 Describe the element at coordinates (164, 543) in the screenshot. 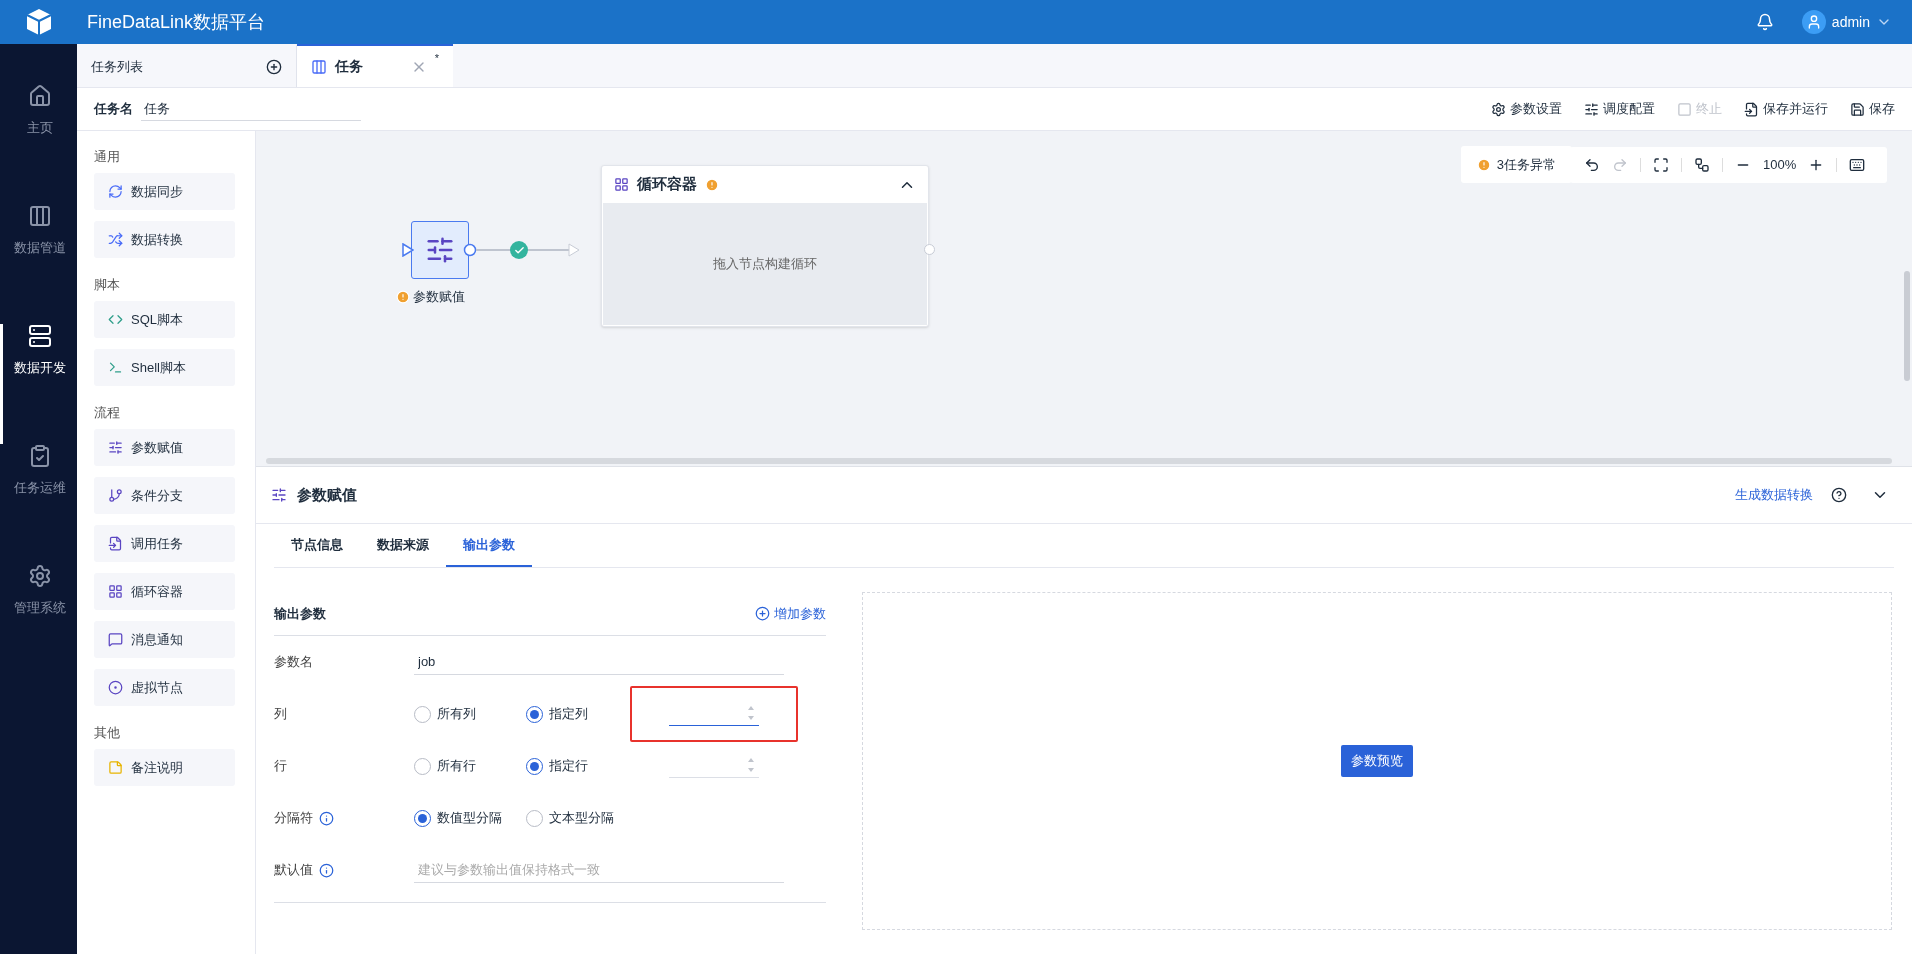

I see `palette-item: 调用任务` at that location.